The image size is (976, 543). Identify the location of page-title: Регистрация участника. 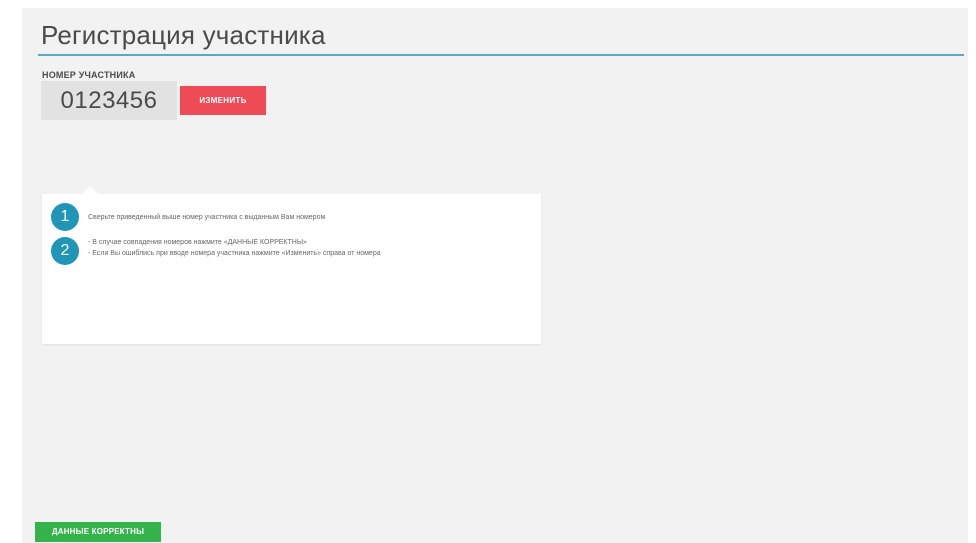
(183, 35).